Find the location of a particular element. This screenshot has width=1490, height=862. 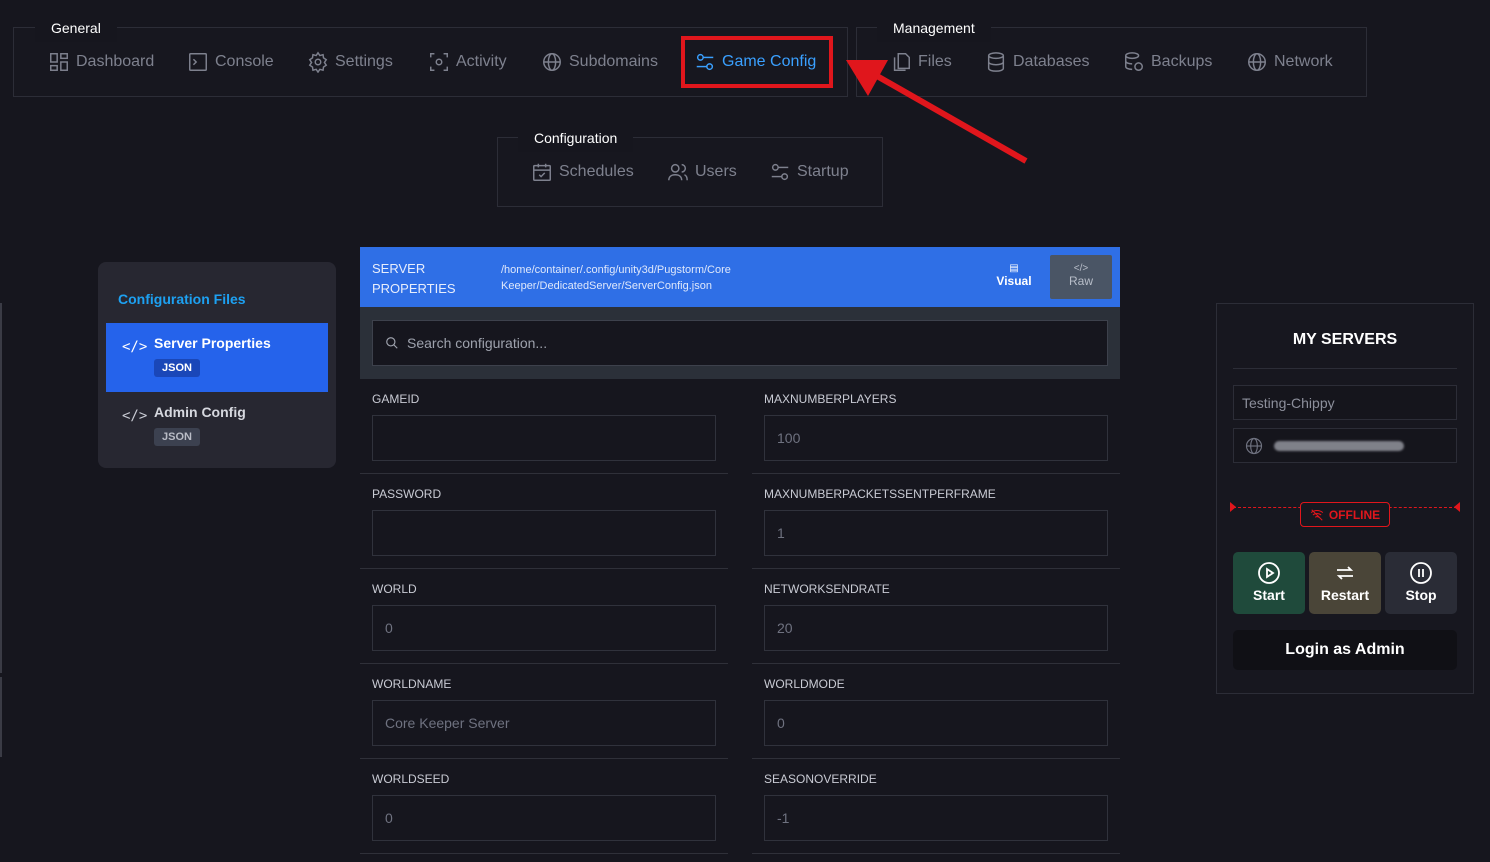

nav-item-label: Subdomains is located at coordinates (613, 61).